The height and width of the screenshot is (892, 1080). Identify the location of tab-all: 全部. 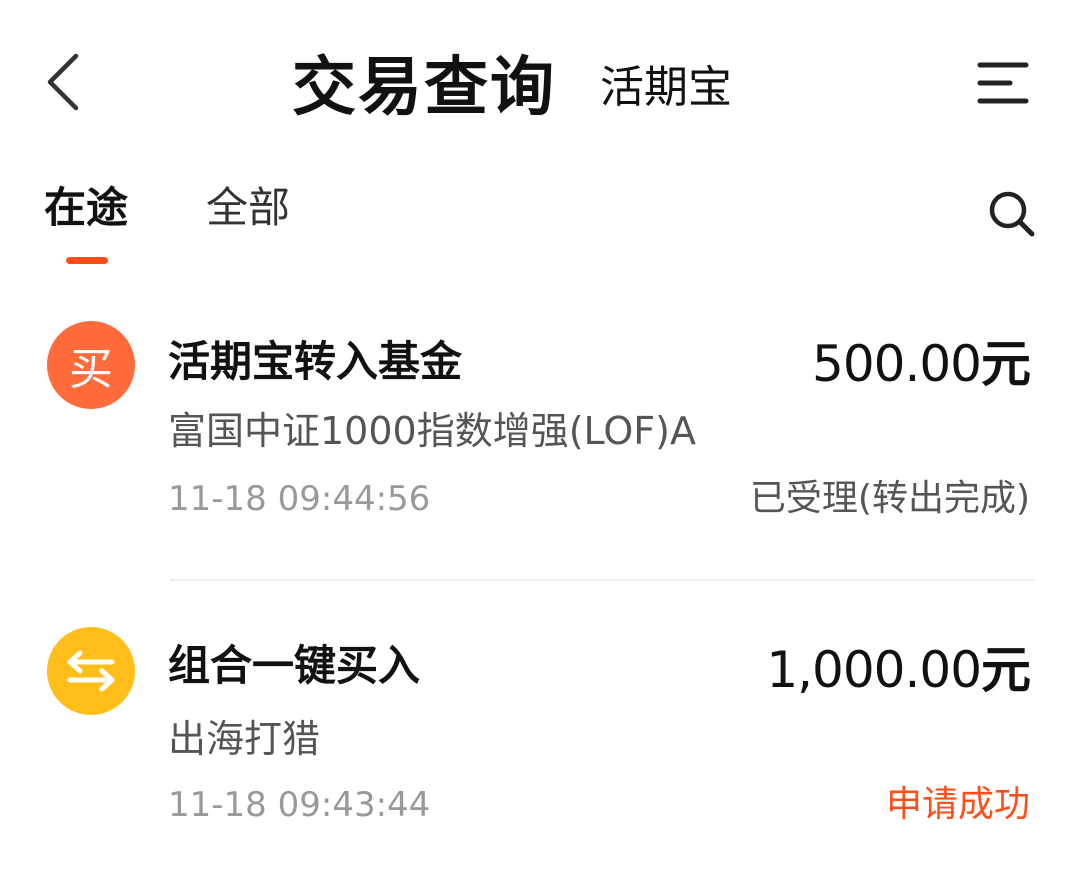
(248, 208).